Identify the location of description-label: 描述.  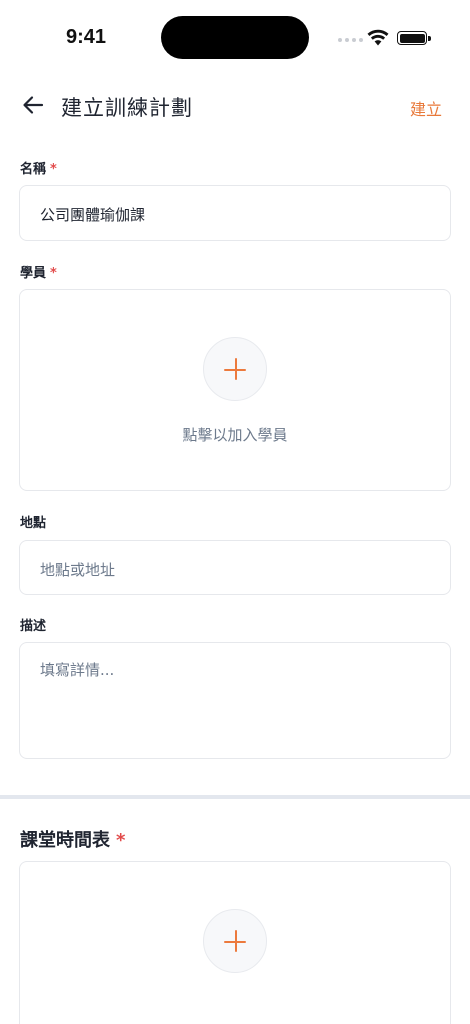
(33, 624).